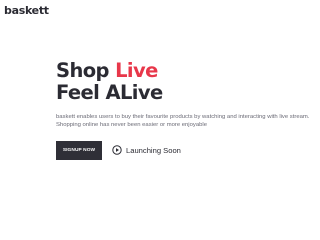  I want to click on hero-actions: SIGNUP NOW Launching Soon, so click(186, 150).